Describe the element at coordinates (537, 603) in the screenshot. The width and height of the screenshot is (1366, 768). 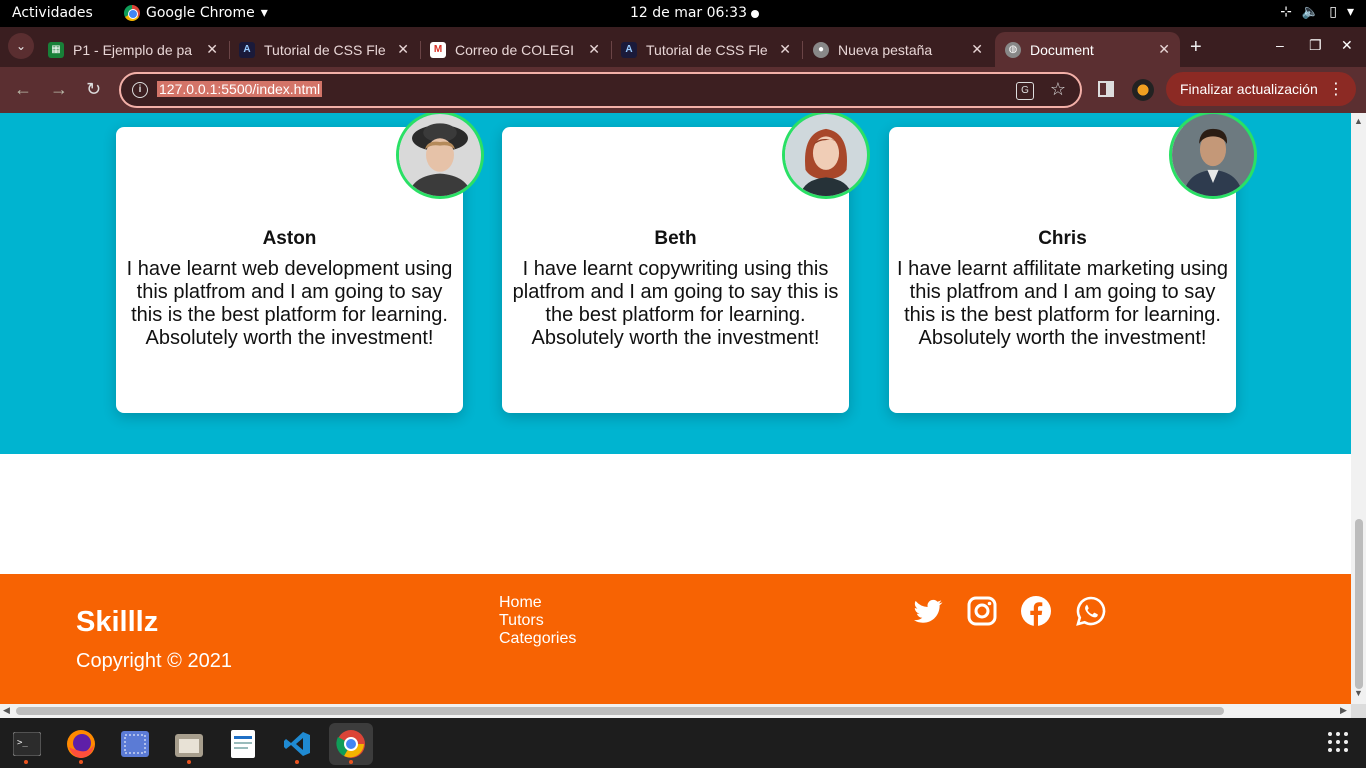
I see `footer-link-home: Home` at that location.